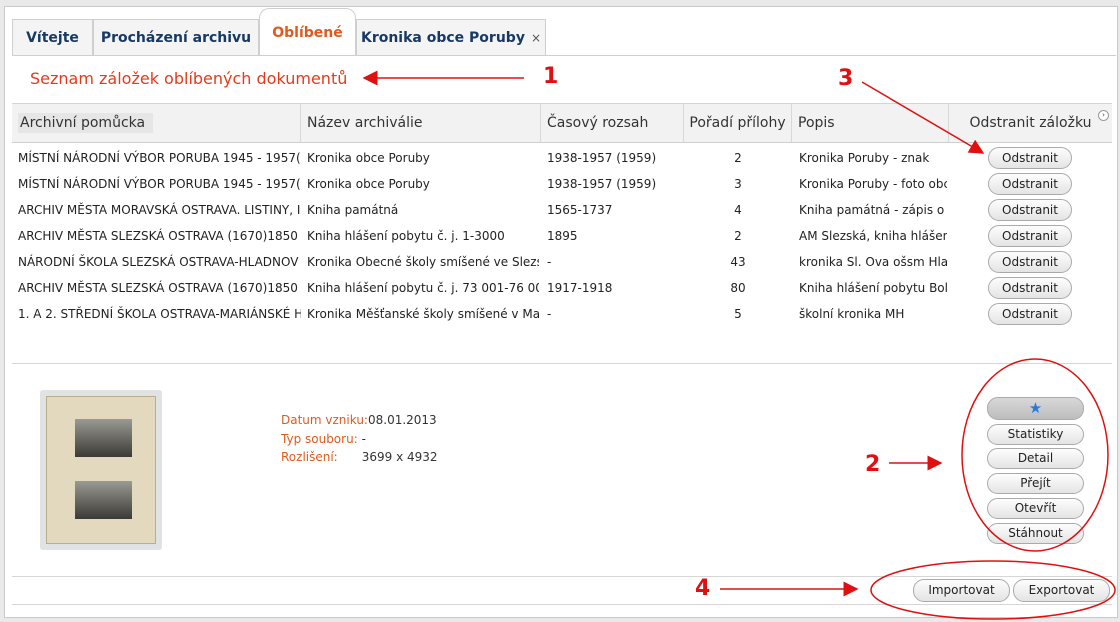  I want to click on annotation-ellipse-bottom-buttons, so click(993, 590).